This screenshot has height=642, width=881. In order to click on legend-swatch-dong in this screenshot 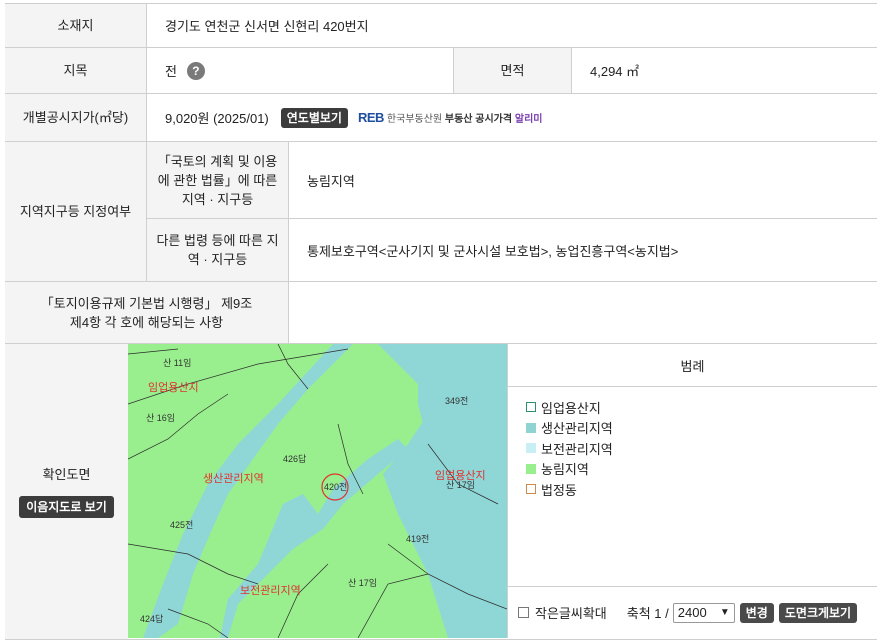, I will do `click(531, 489)`.